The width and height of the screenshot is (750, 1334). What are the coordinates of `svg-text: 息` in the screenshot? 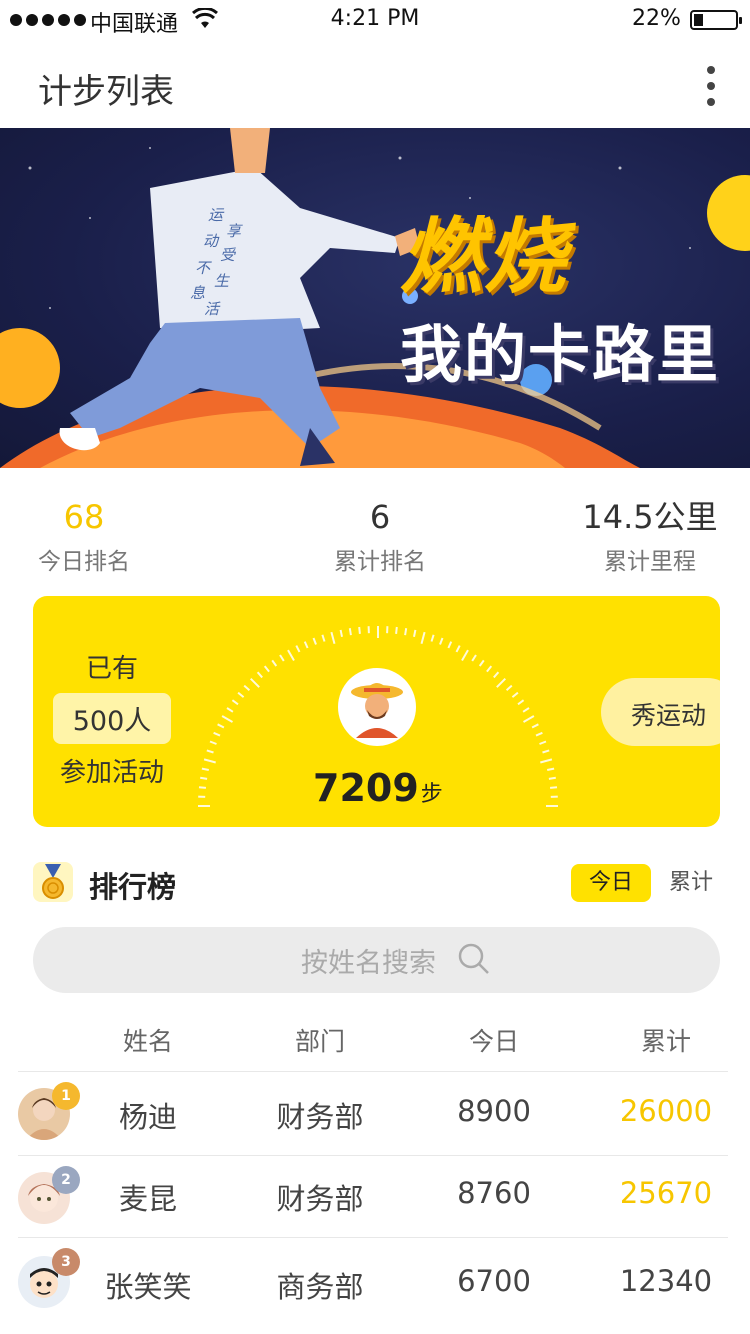 It's located at (197, 293).